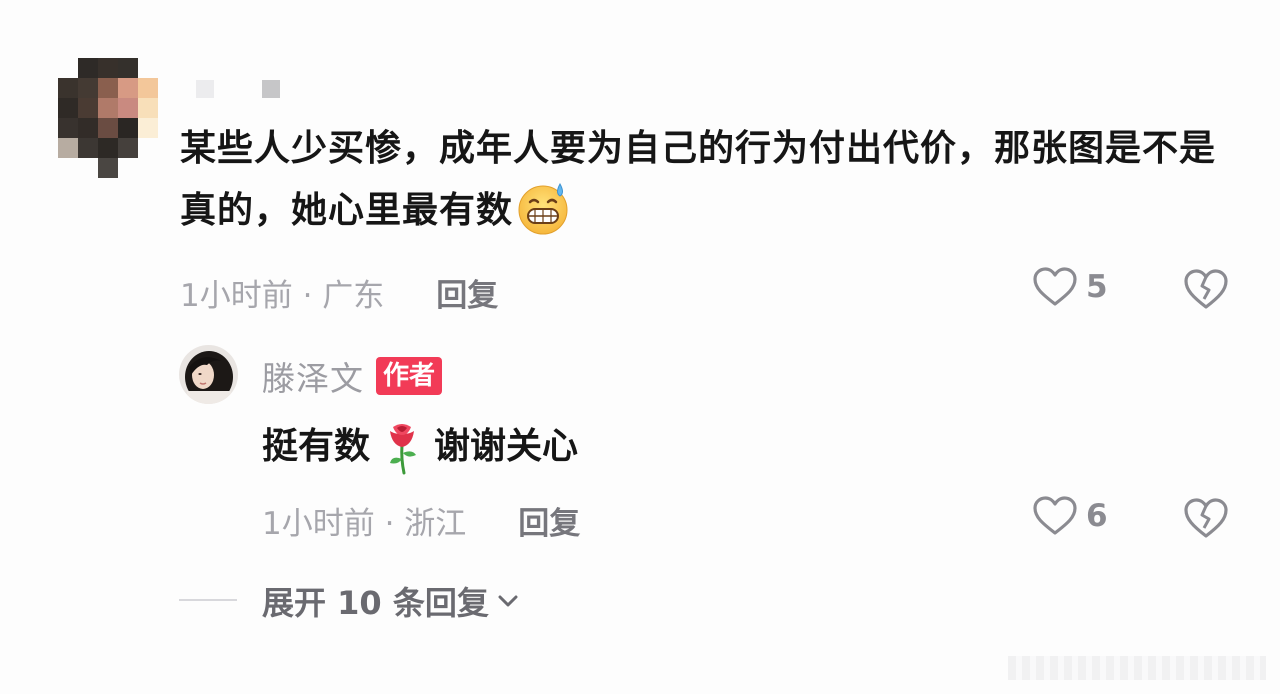 The image size is (1280, 694). What do you see at coordinates (282, 296) in the screenshot?
I see `comment-time-location: 1小时前 · 广东` at bounding box center [282, 296].